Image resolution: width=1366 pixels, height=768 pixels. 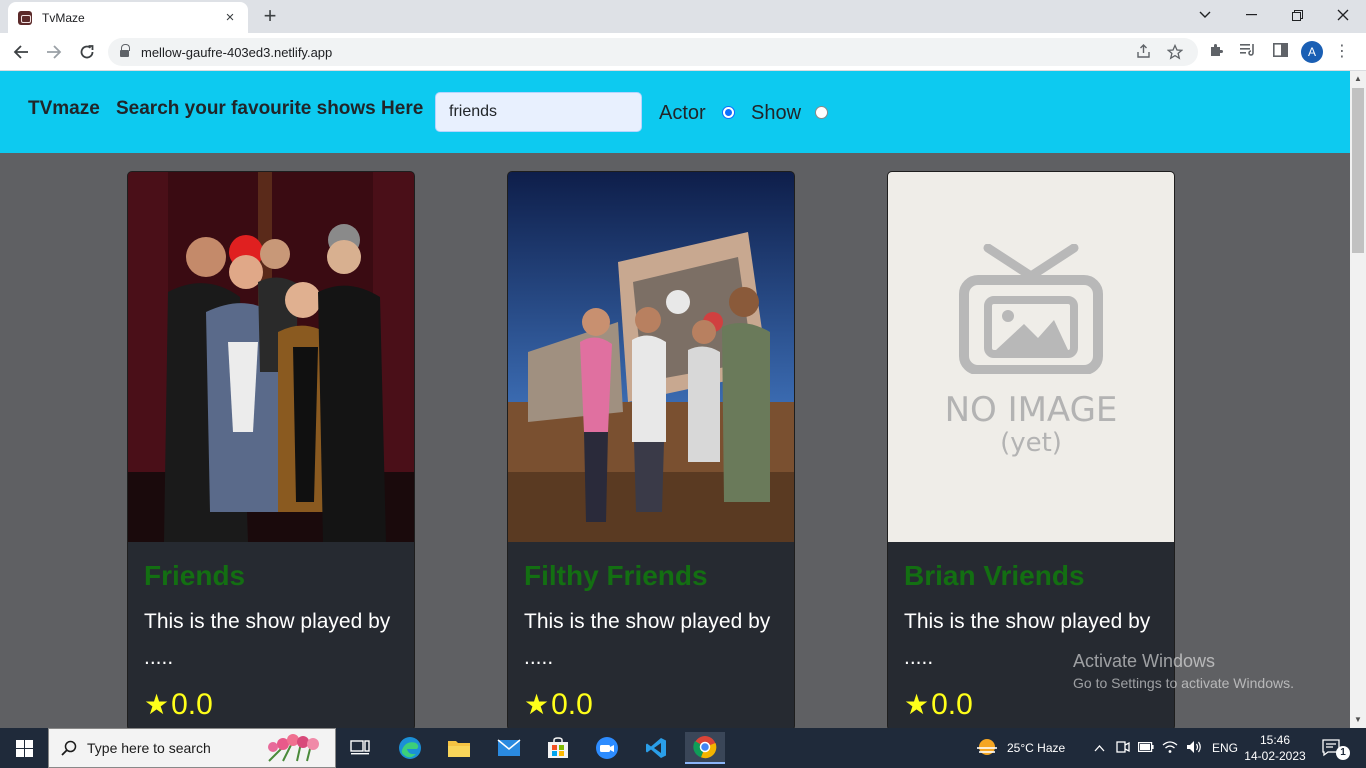 What do you see at coordinates (1175, 52) in the screenshot?
I see `bookmark-star-icon` at bounding box center [1175, 52].